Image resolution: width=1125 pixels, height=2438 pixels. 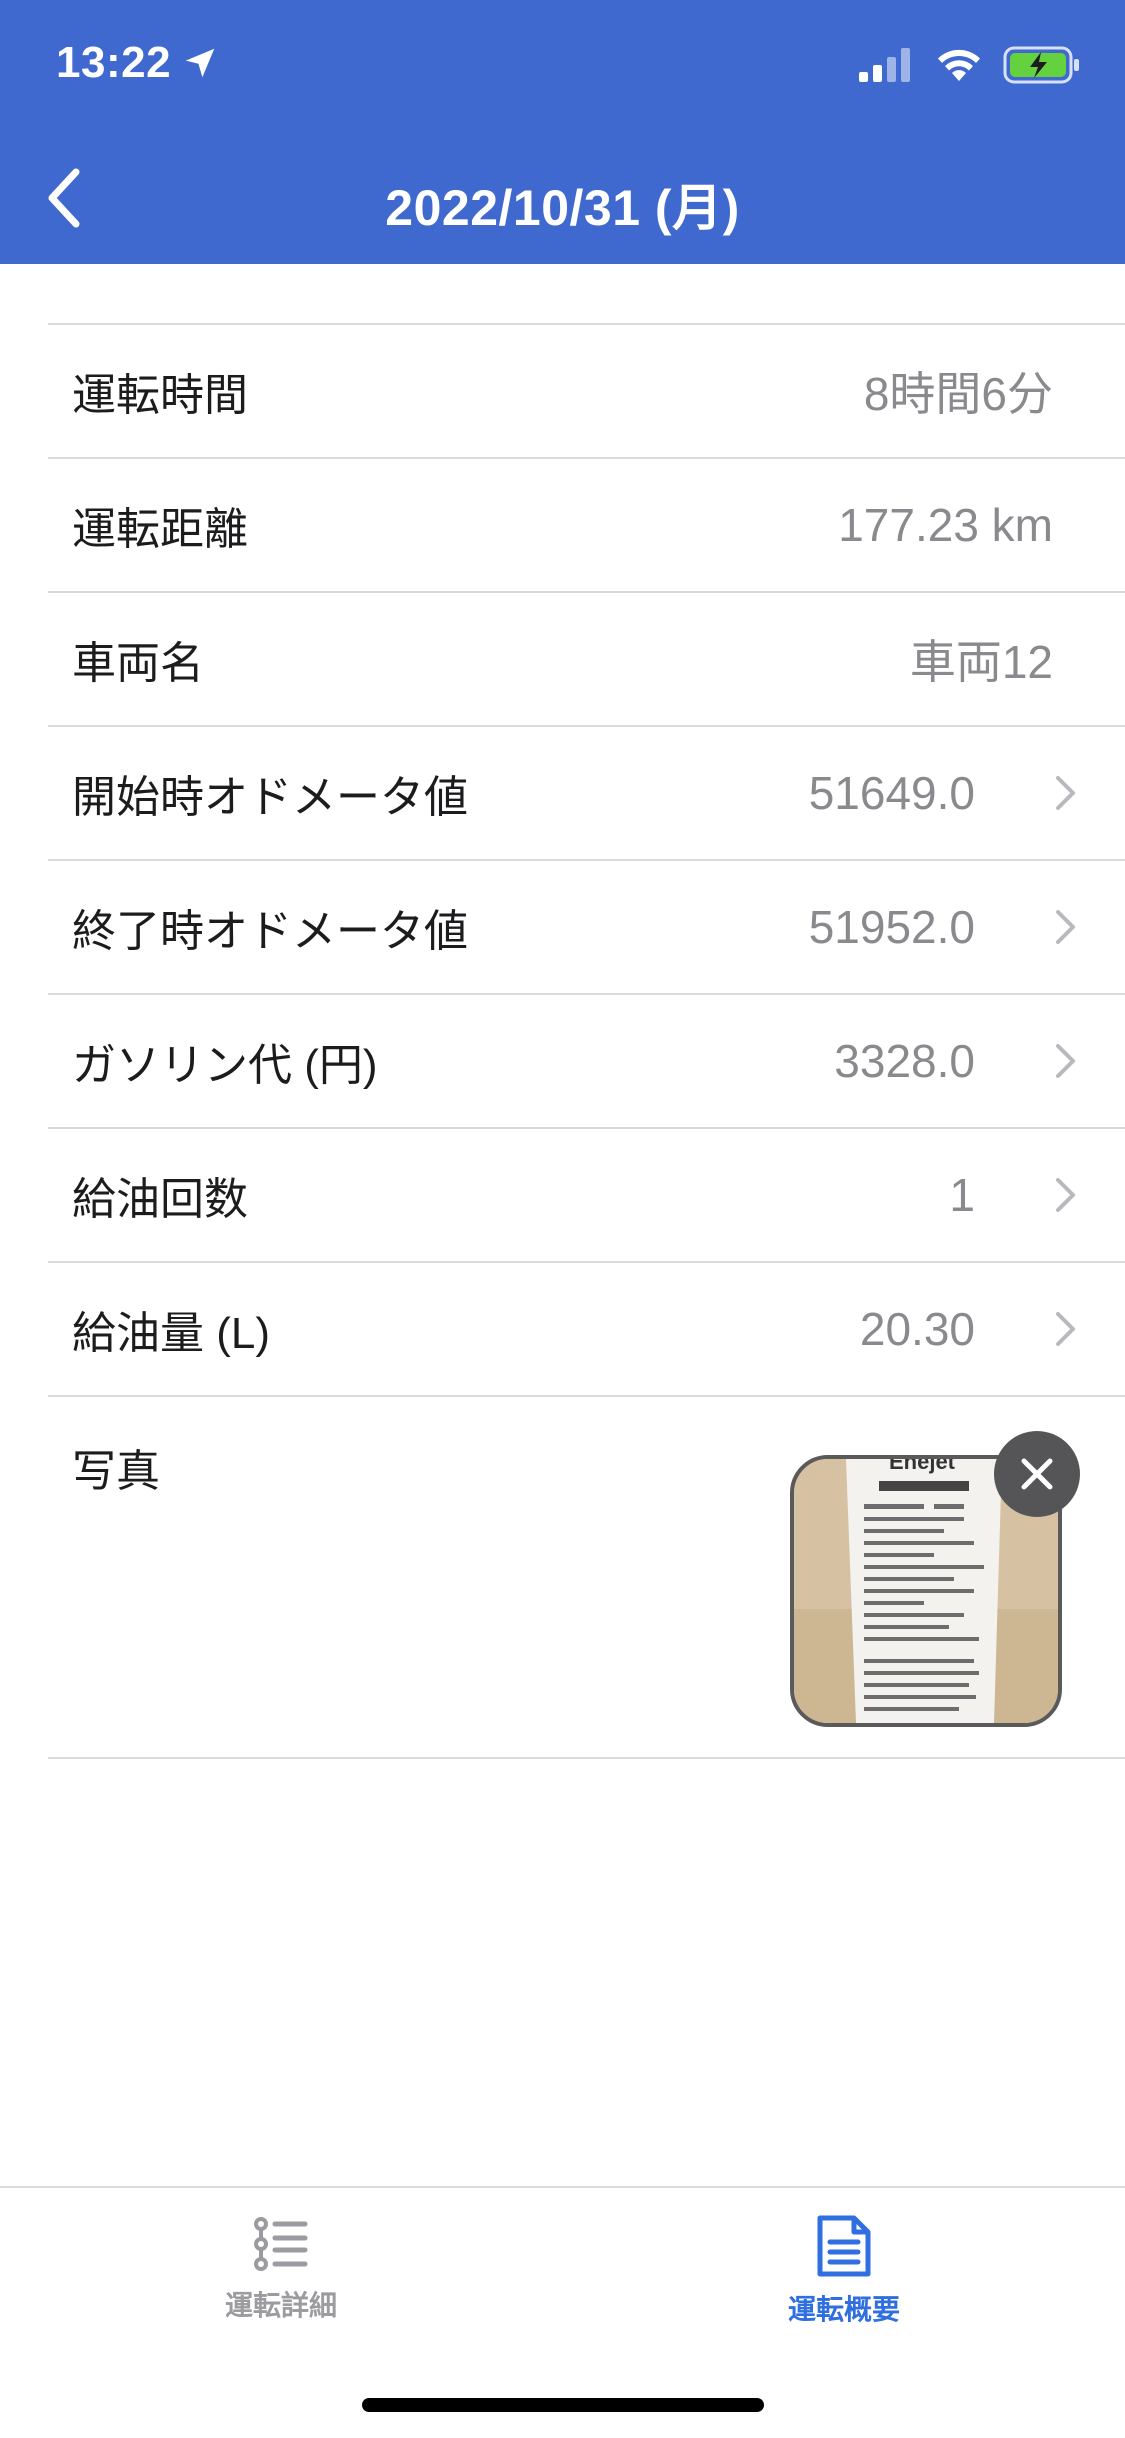 What do you see at coordinates (981, 662) in the screenshot?
I see `row-value: 車両12` at bounding box center [981, 662].